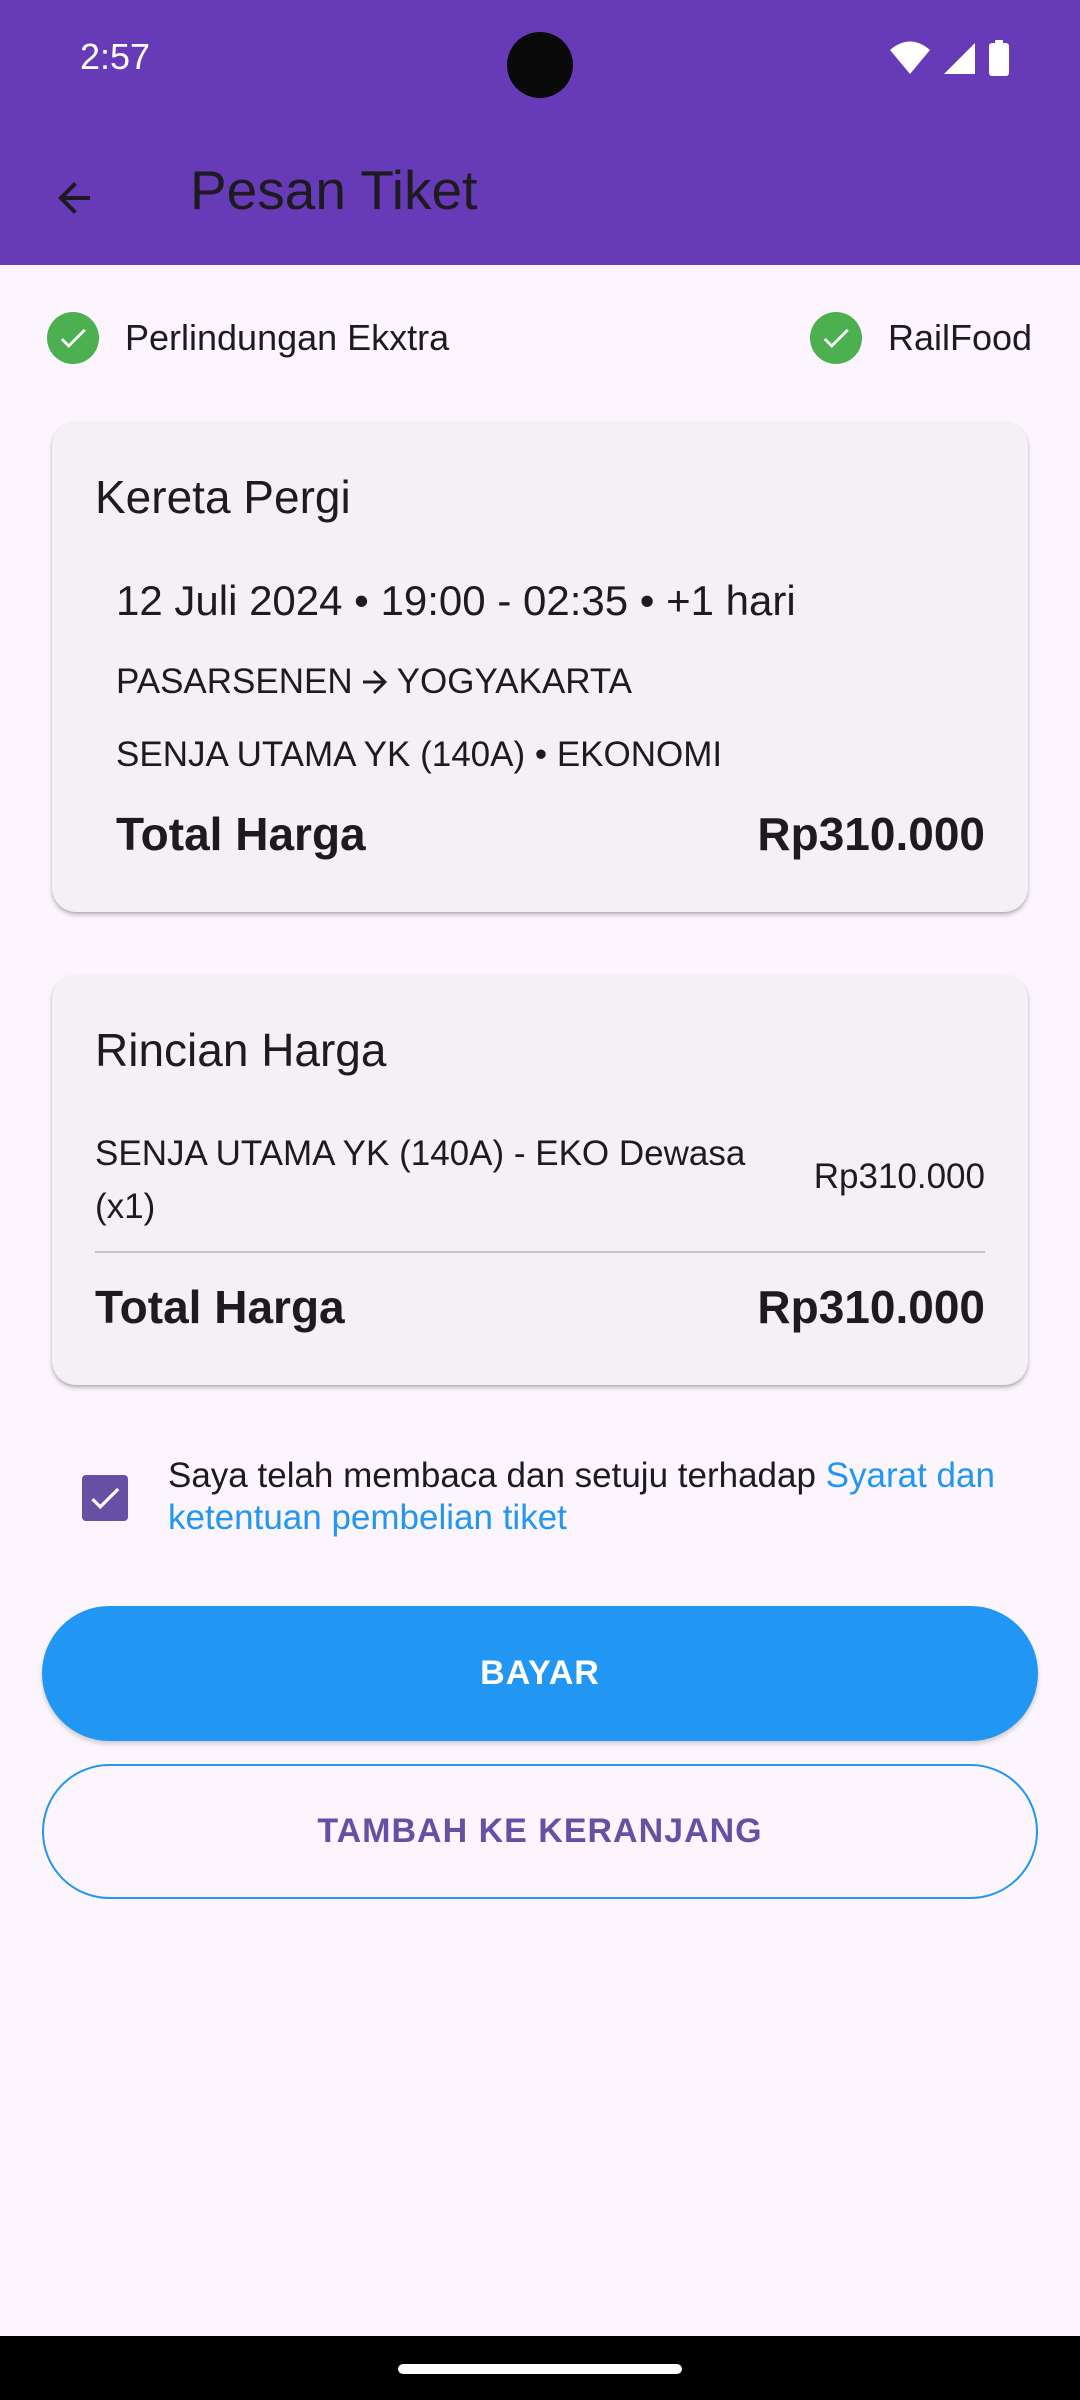 The height and width of the screenshot is (2400, 1080). Describe the element at coordinates (241, 1050) in the screenshot. I see `price-card-title: Rincian Harga` at that location.